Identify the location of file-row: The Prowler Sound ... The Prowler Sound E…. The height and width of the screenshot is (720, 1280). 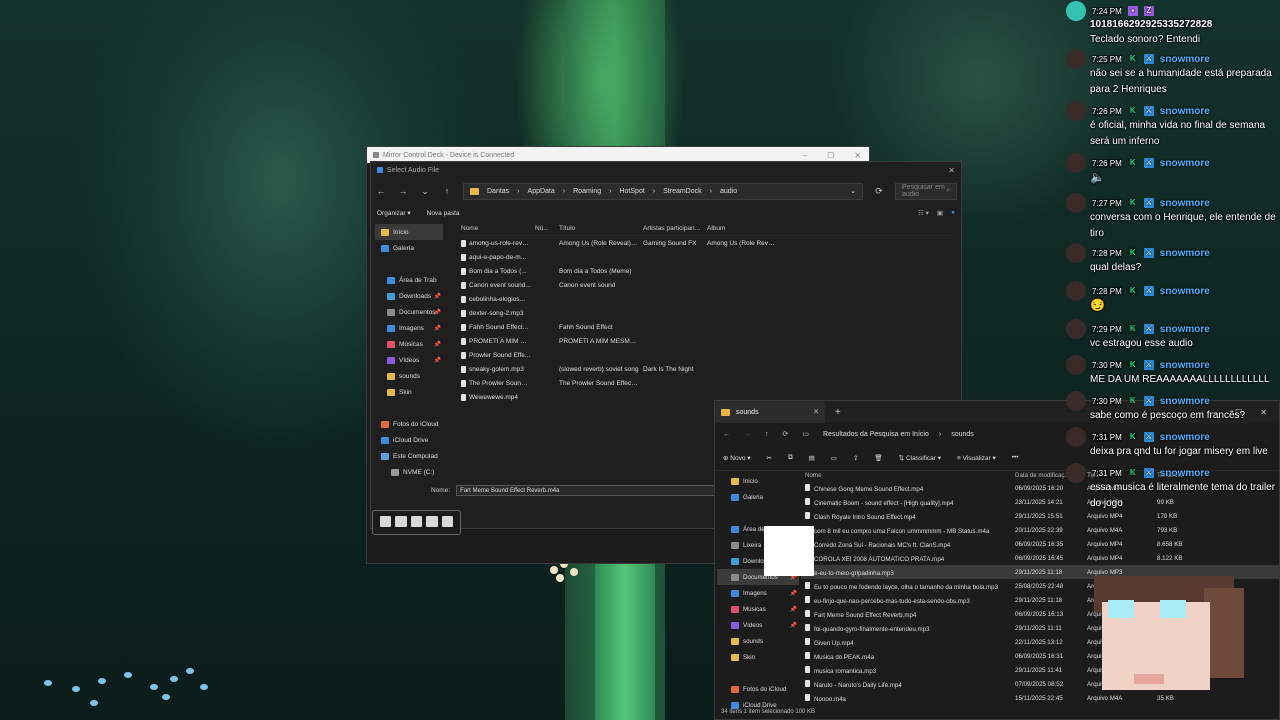
(707, 383).